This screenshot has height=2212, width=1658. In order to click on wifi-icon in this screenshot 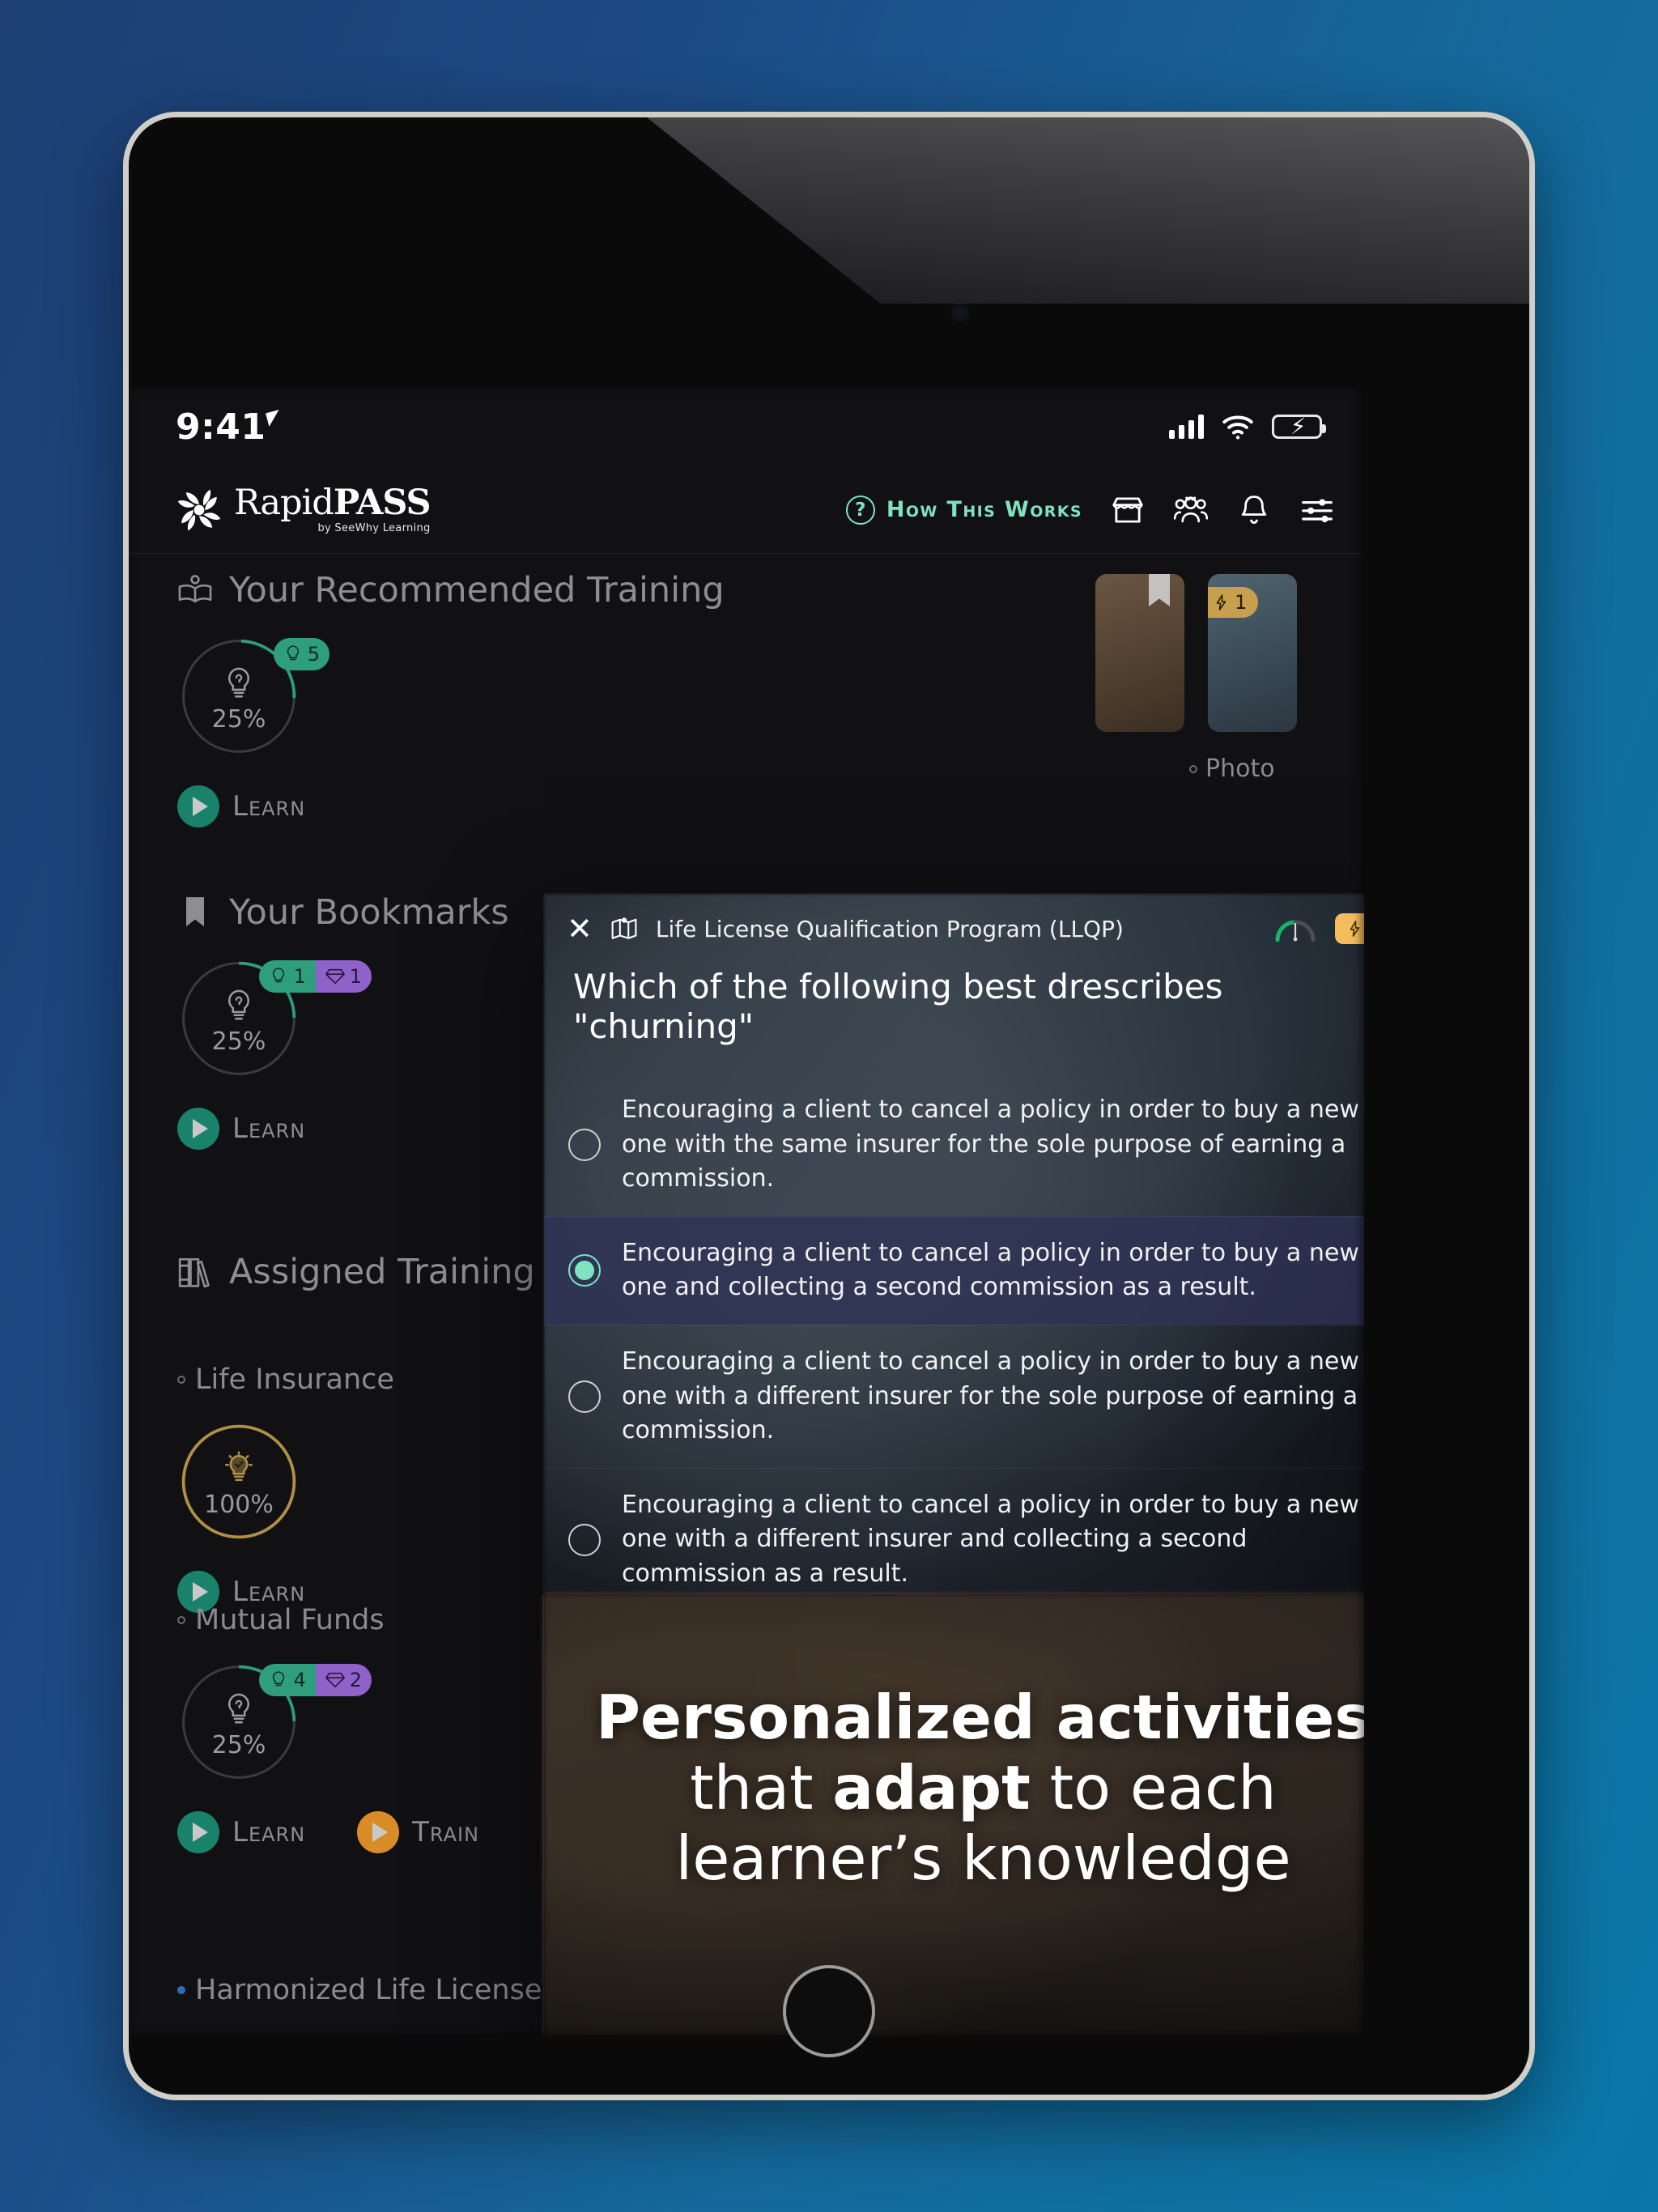, I will do `click(1238, 426)`.